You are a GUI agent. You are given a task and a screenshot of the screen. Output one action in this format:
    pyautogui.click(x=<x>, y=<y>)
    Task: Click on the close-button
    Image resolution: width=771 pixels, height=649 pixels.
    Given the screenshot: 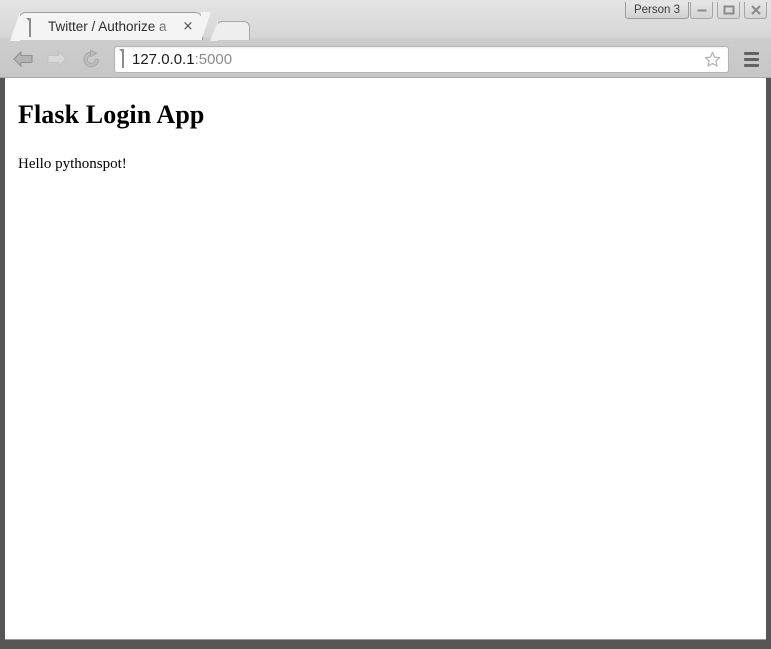 What is the action you would take?
    pyautogui.click(x=755, y=10)
    